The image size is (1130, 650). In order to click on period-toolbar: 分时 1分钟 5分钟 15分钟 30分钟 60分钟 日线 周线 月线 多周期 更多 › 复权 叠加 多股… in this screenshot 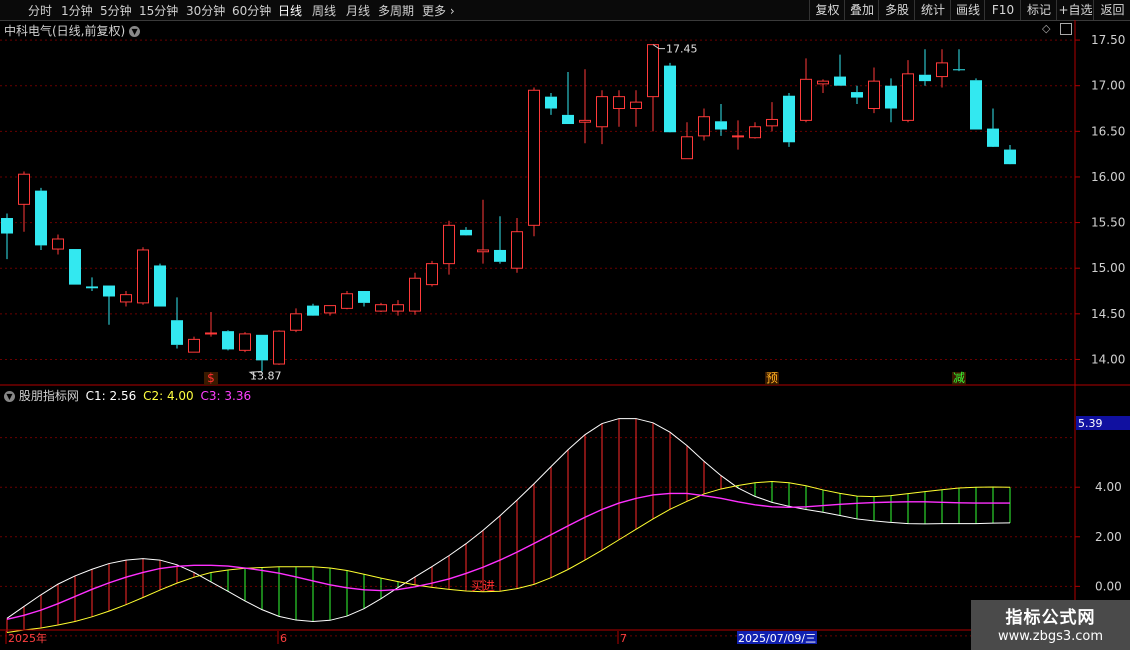, I will do `click(565, 10)`.